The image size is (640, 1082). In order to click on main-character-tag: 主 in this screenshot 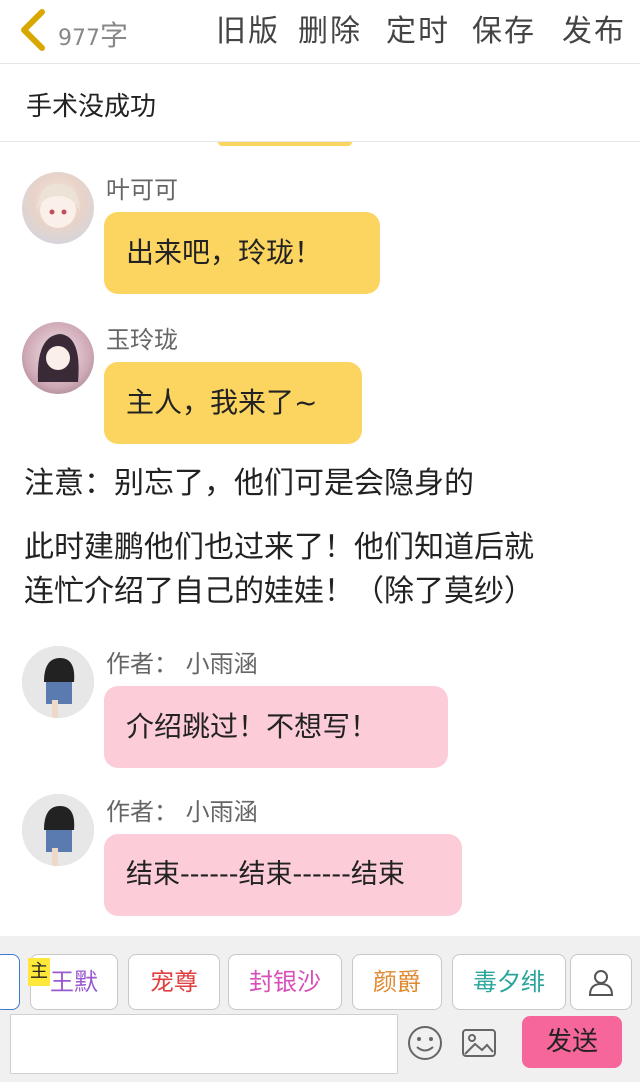, I will do `click(39, 972)`.